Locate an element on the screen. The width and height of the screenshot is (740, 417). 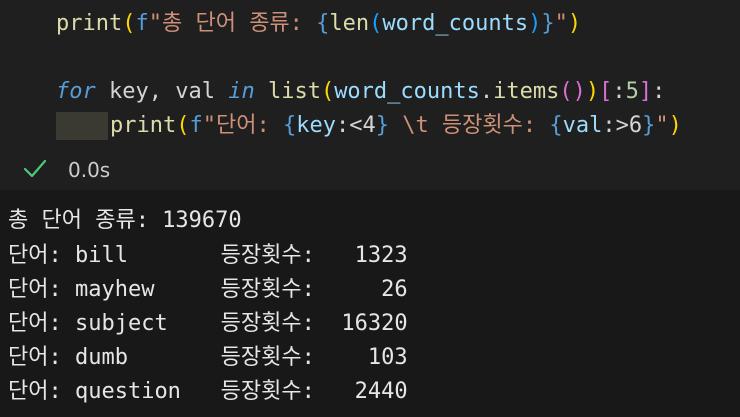
code-token: "단어: is located at coordinates (242, 125).